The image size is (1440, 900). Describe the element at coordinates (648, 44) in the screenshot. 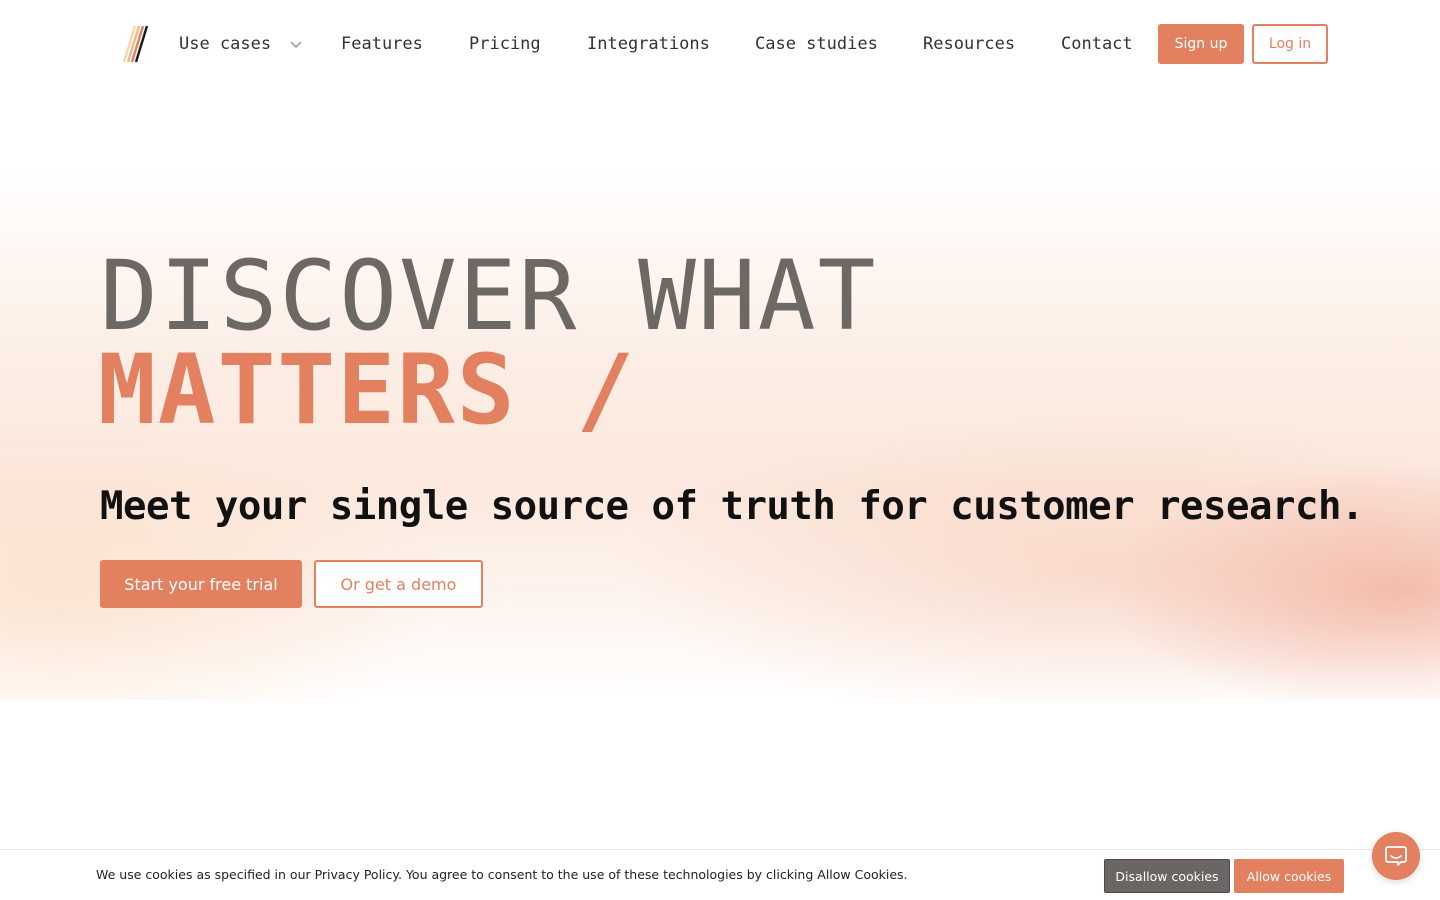

I see `nav-integrations: Integrations` at that location.